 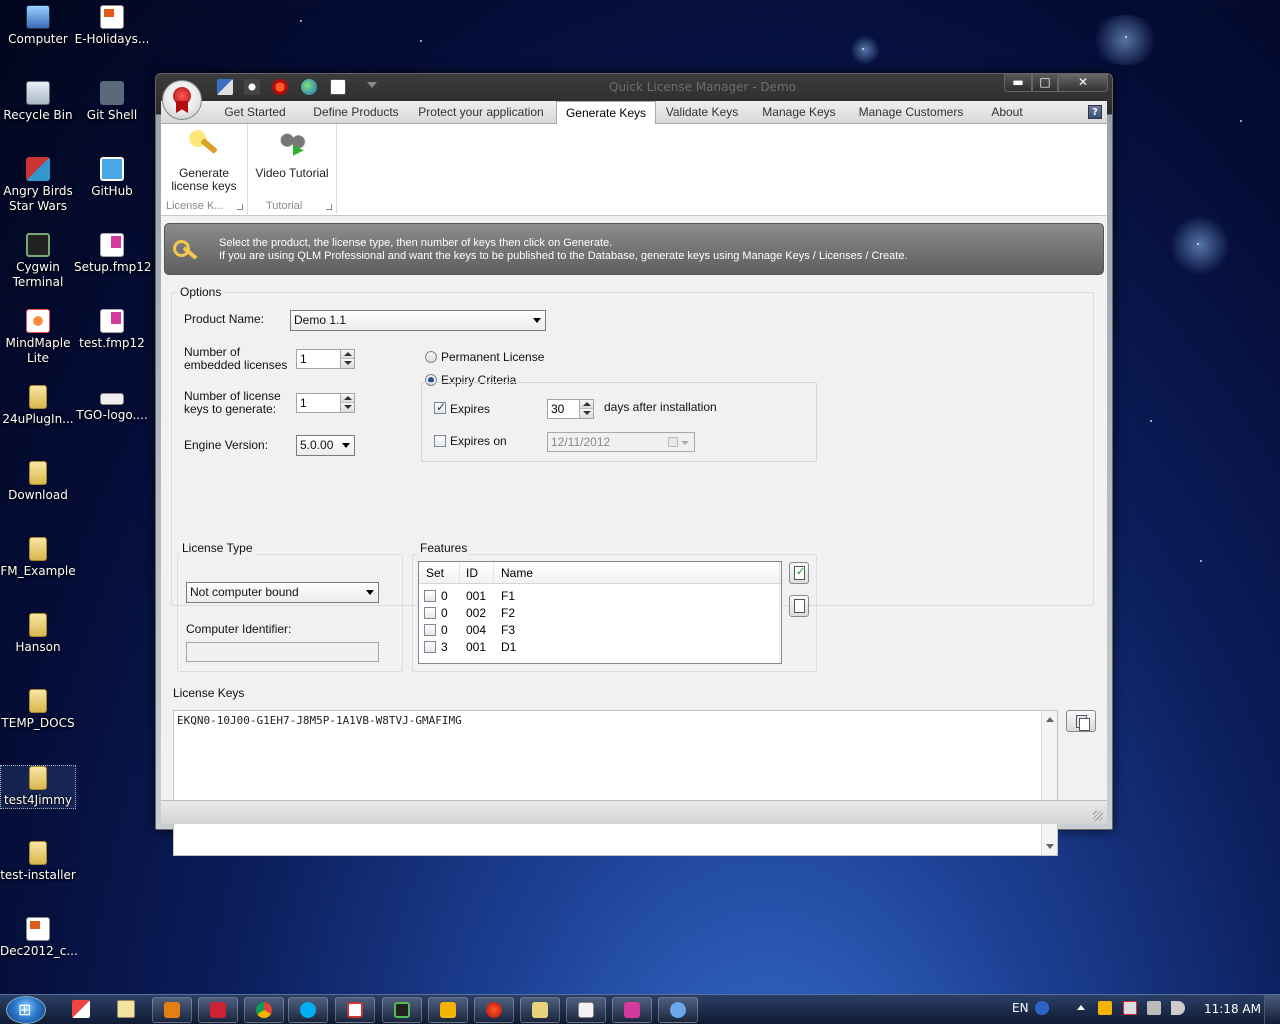 I want to click on tab-about: About, so click(x=1007, y=112).